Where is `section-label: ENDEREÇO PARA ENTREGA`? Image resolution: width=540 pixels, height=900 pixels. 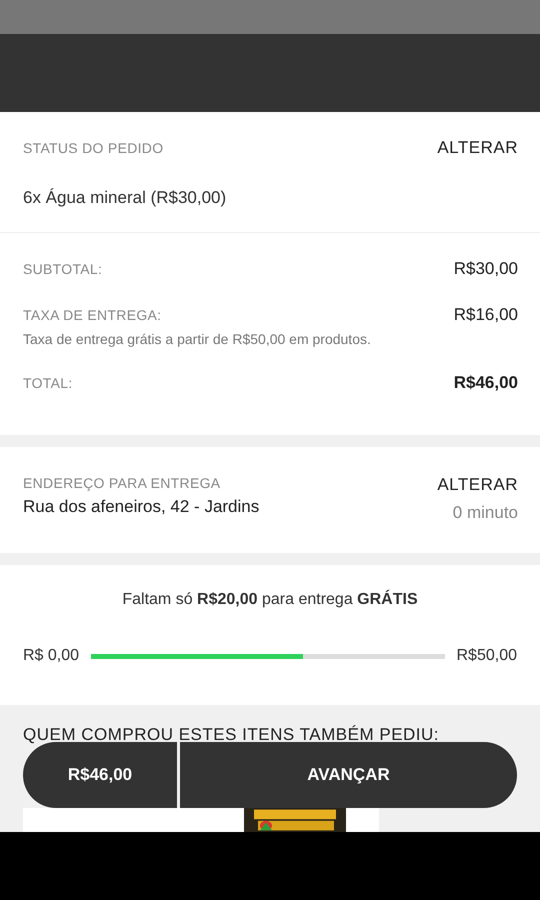 section-label: ENDEREÇO PARA ENTREGA is located at coordinates (122, 483).